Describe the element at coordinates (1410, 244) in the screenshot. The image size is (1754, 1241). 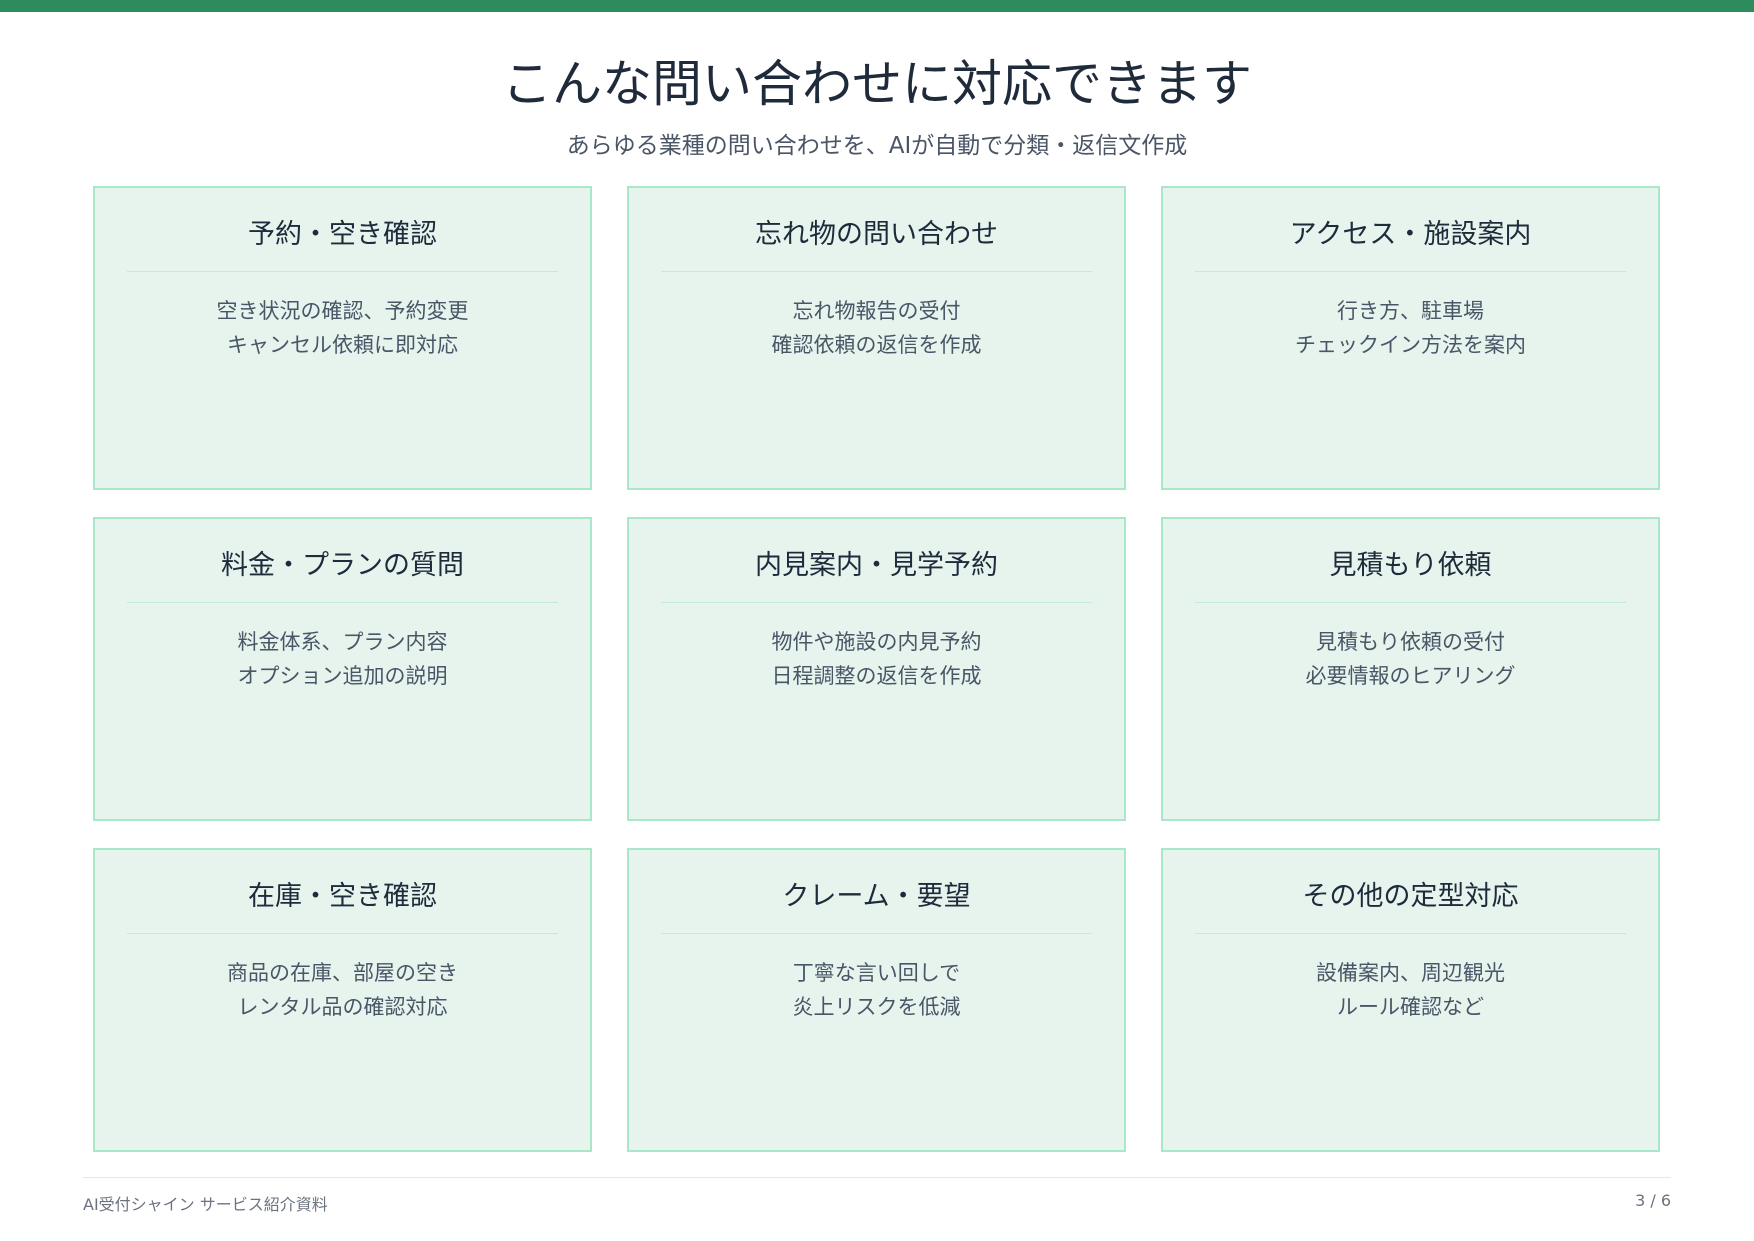
I see `card-title: アクセス・施設案内` at that location.